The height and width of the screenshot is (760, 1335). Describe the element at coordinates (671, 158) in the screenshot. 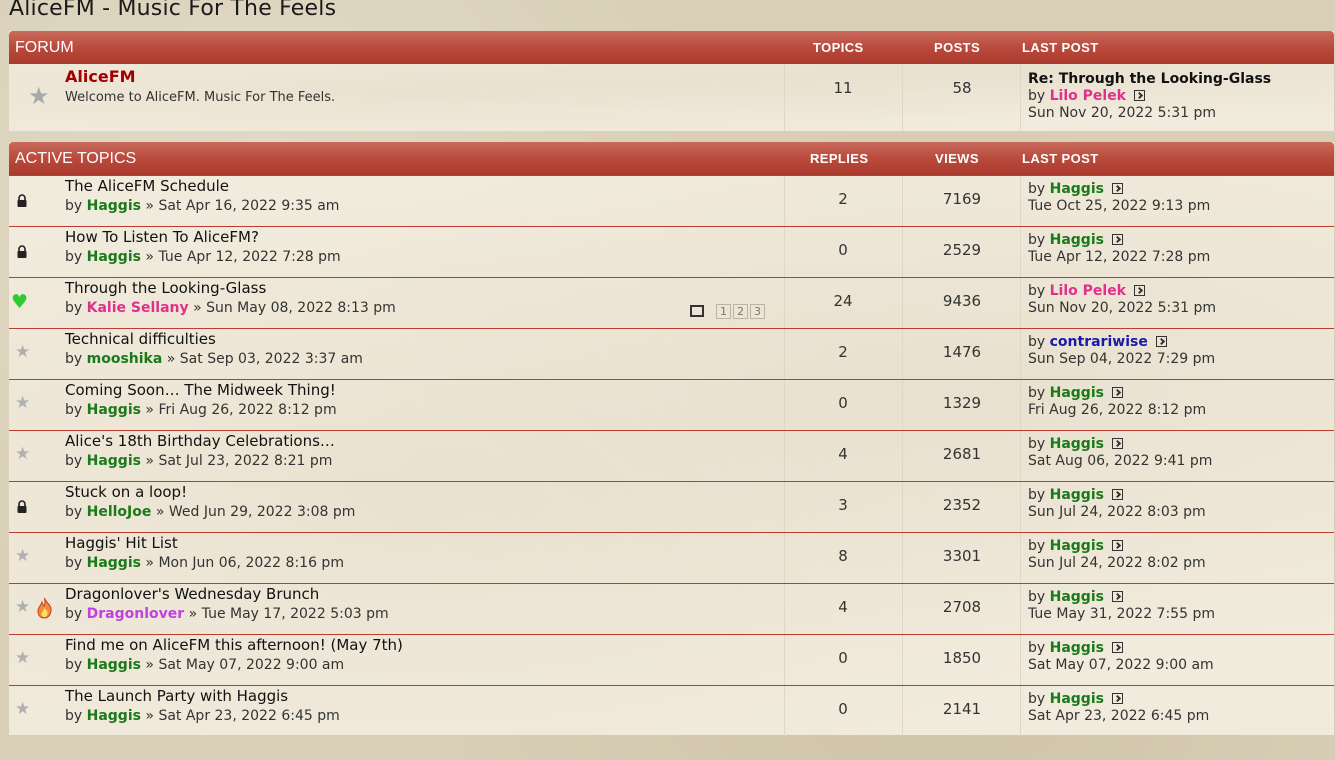

I see `active-topics-header: ACTIVE TOPICS REPLIES VIEWS LAST POST` at that location.